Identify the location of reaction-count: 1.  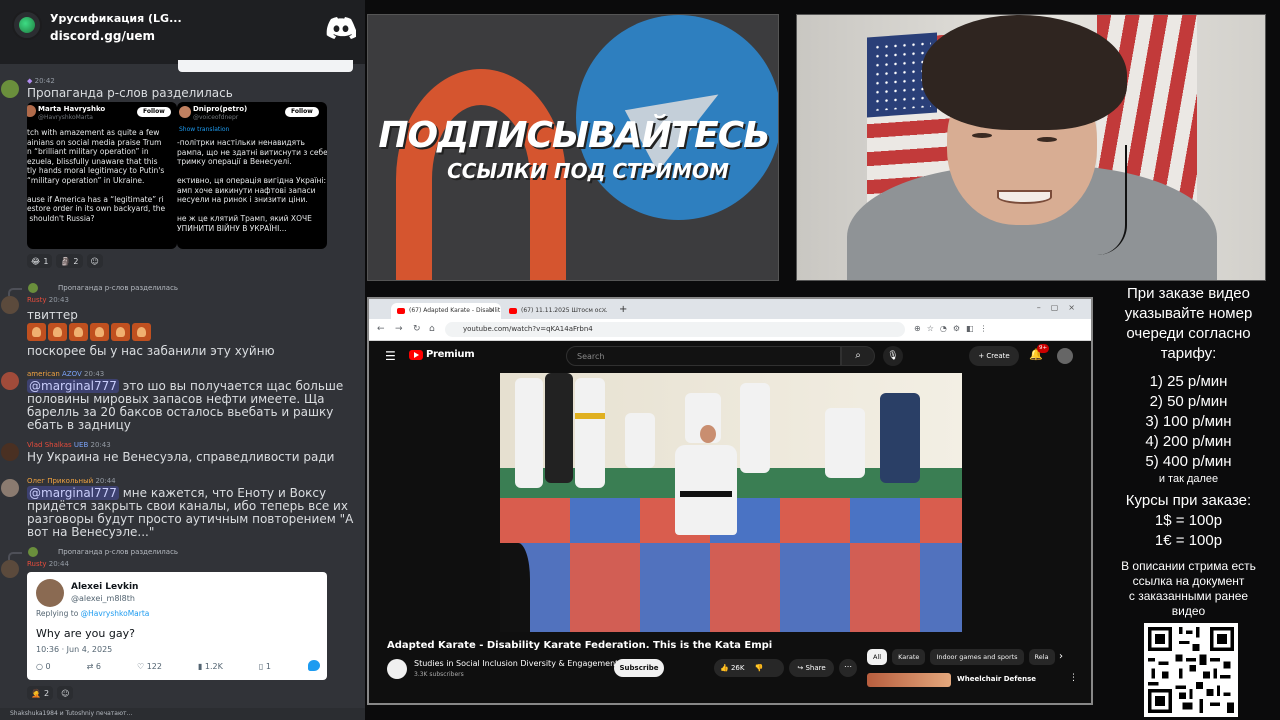
(46, 261).